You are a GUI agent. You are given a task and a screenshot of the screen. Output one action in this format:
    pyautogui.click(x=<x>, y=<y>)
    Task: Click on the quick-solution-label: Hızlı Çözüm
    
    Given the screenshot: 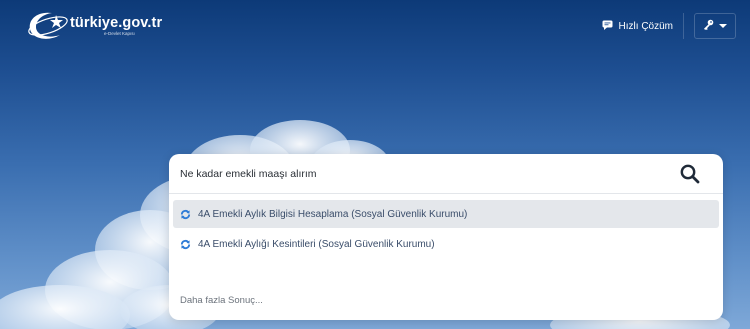 What is the action you would take?
    pyautogui.click(x=645, y=26)
    